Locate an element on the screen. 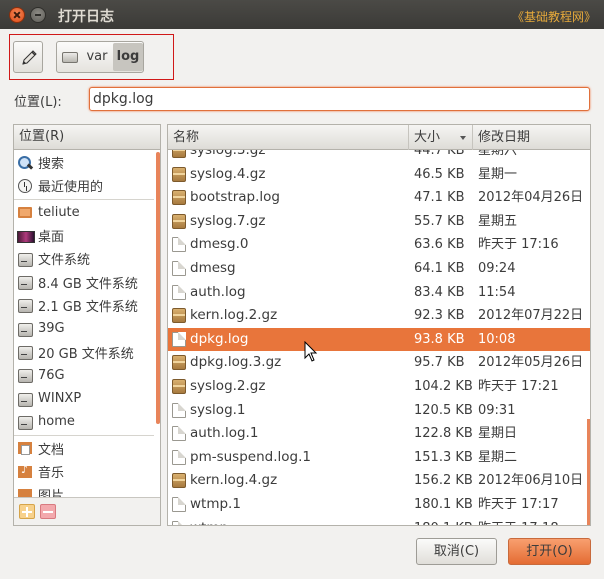 This screenshot has height=579, width=604. file-name: syslog.4.gz is located at coordinates (228, 173).